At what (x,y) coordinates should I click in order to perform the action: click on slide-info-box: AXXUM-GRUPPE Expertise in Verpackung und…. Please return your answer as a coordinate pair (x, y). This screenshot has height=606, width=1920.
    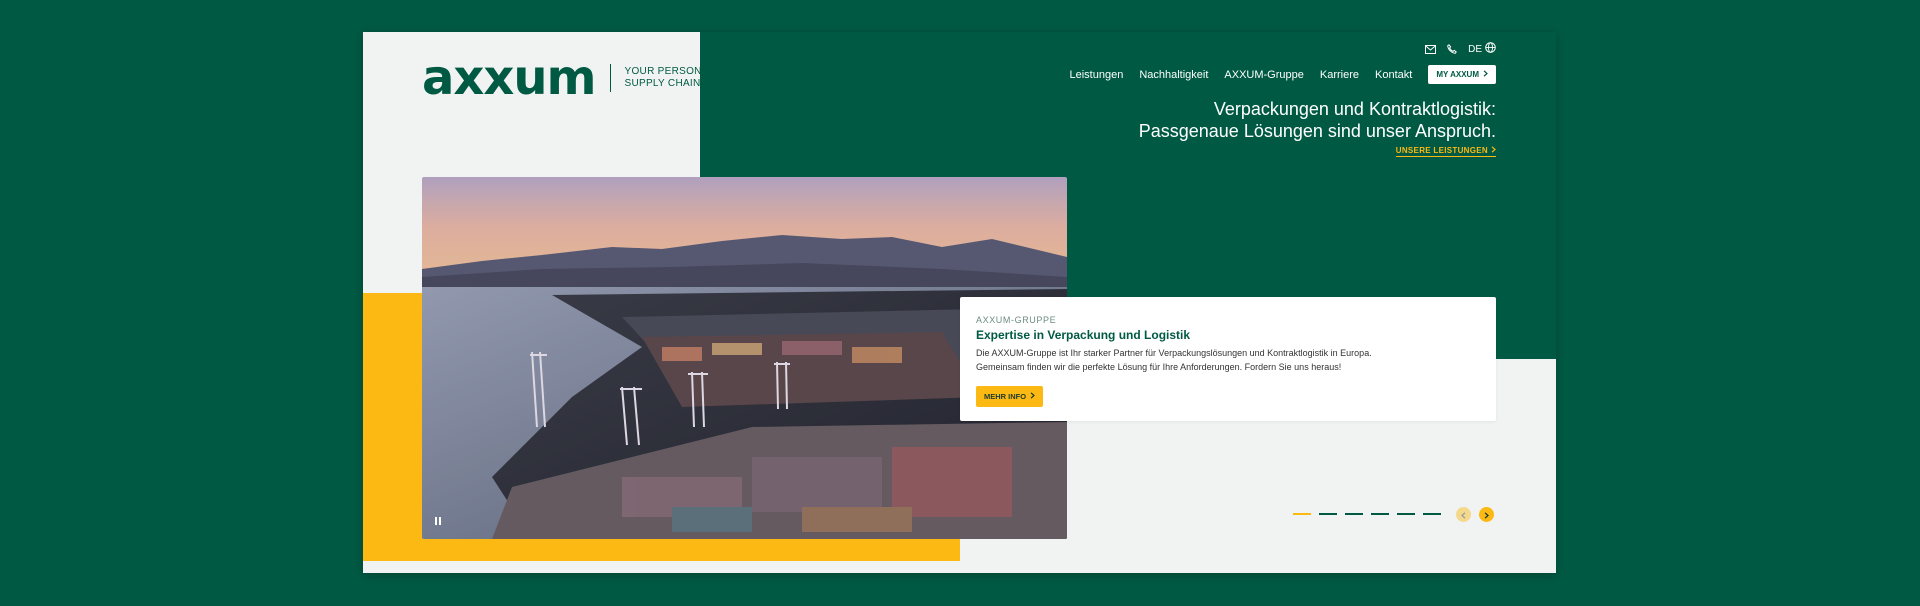
    Looking at the image, I should click on (1228, 359).